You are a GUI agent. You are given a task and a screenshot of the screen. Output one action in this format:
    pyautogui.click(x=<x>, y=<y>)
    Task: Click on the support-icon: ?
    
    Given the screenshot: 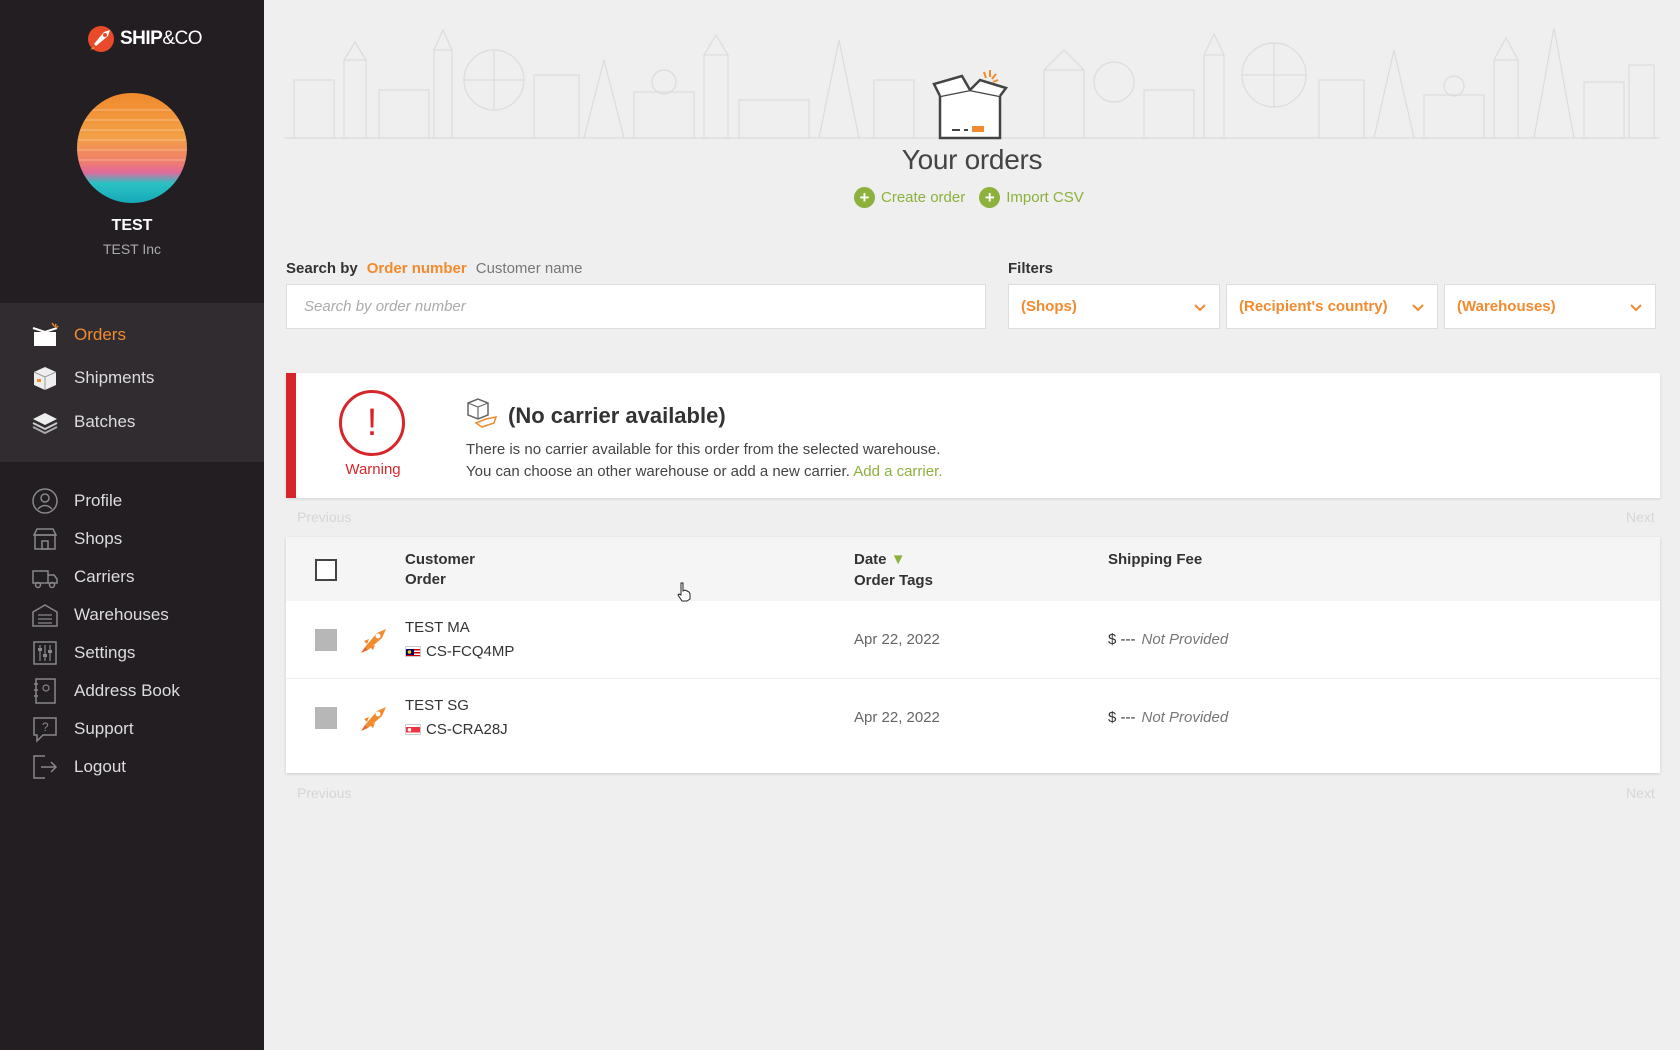 What is the action you would take?
    pyautogui.click(x=45, y=729)
    